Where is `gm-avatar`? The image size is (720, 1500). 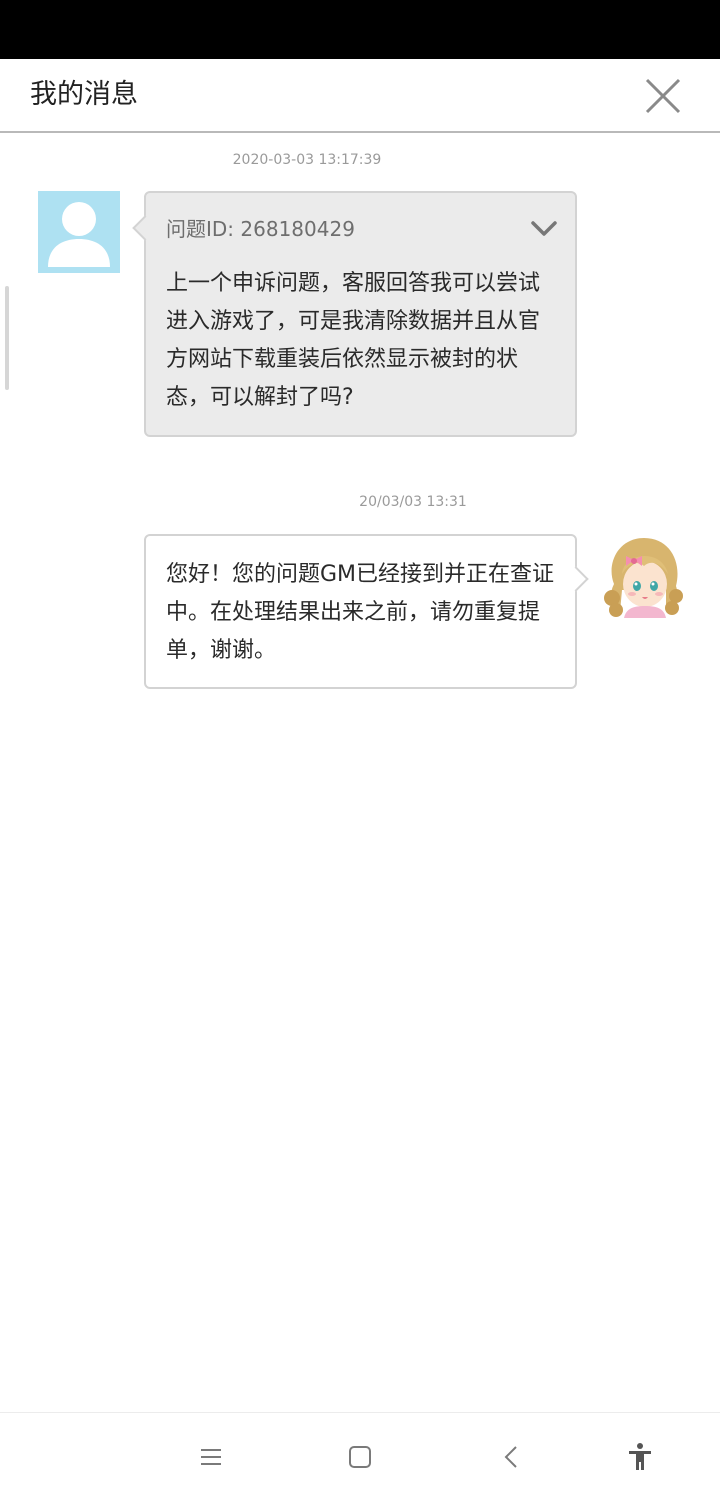
gm-avatar is located at coordinates (642, 576).